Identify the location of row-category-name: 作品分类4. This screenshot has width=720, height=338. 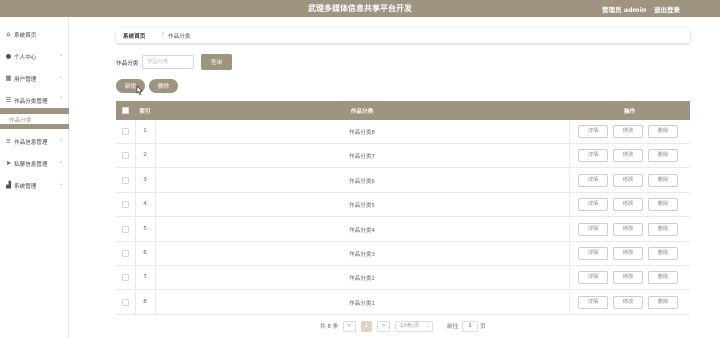
(362, 230).